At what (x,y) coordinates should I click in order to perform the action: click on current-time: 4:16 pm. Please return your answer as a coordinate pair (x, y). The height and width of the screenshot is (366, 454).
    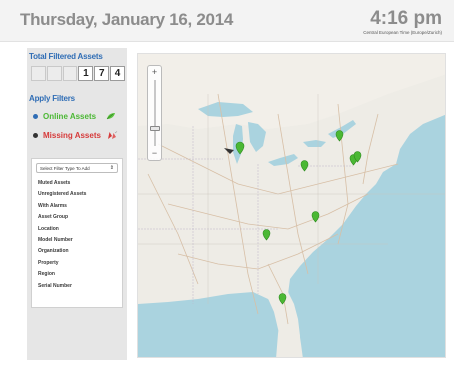
    Looking at the image, I should click on (406, 18).